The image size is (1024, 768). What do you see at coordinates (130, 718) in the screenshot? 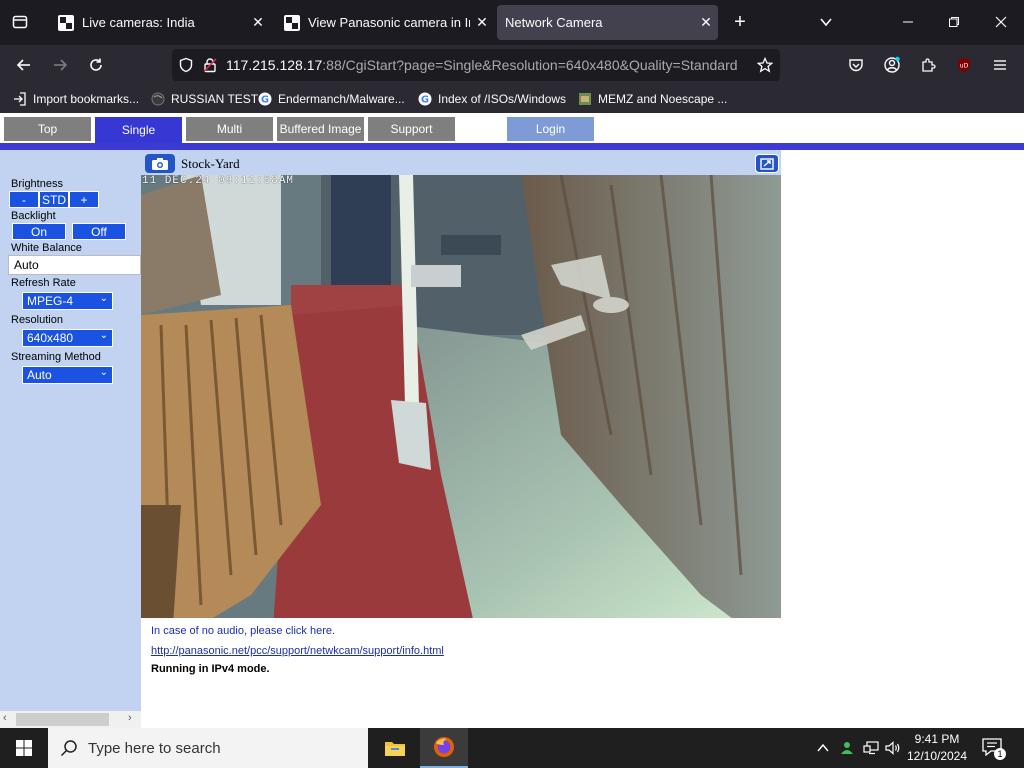
I see `chevron-right-icon: ›` at bounding box center [130, 718].